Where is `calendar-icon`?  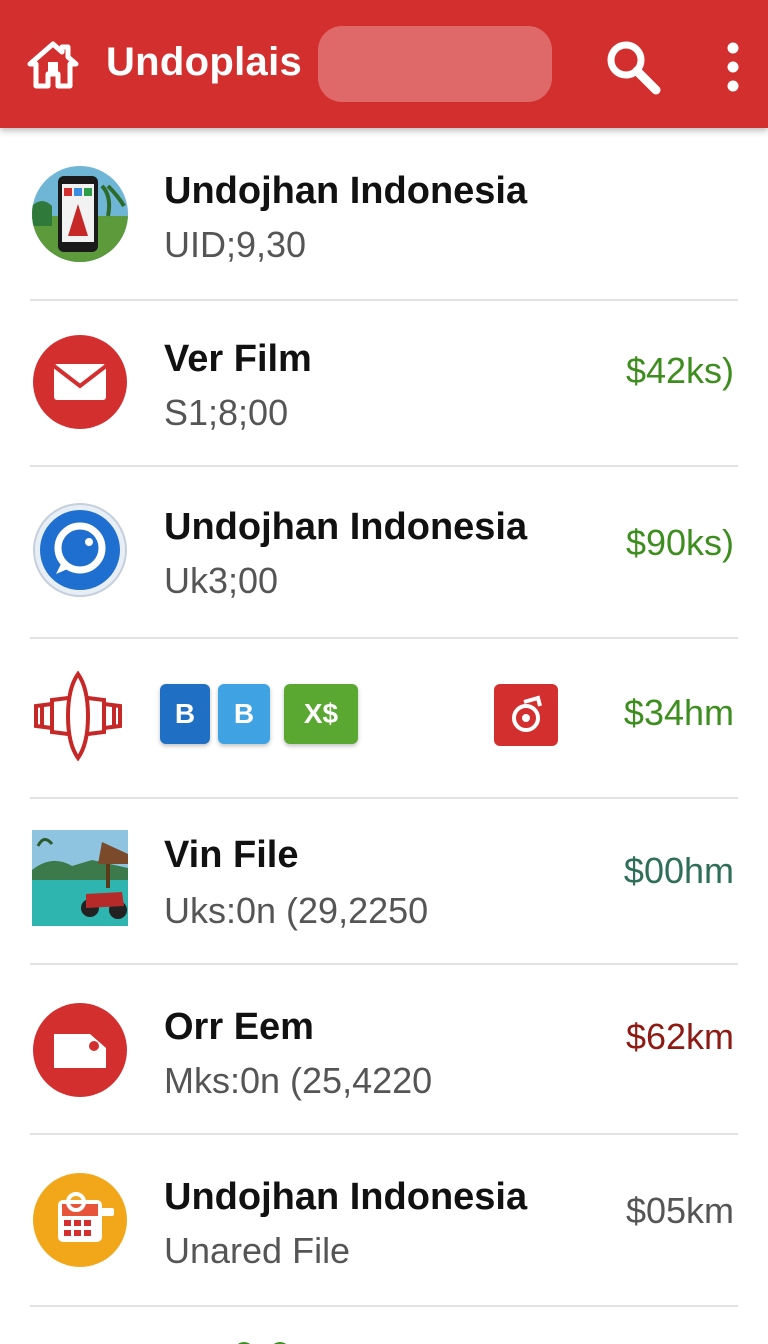 calendar-icon is located at coordinates (80, 1220).